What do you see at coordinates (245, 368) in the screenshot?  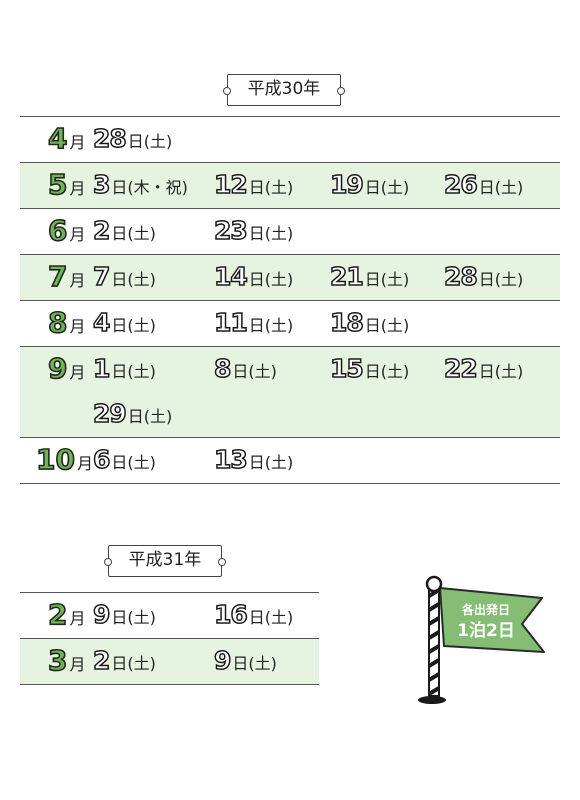 I see `date-entry: 8 日(土)` at bounding box center [245, 368].